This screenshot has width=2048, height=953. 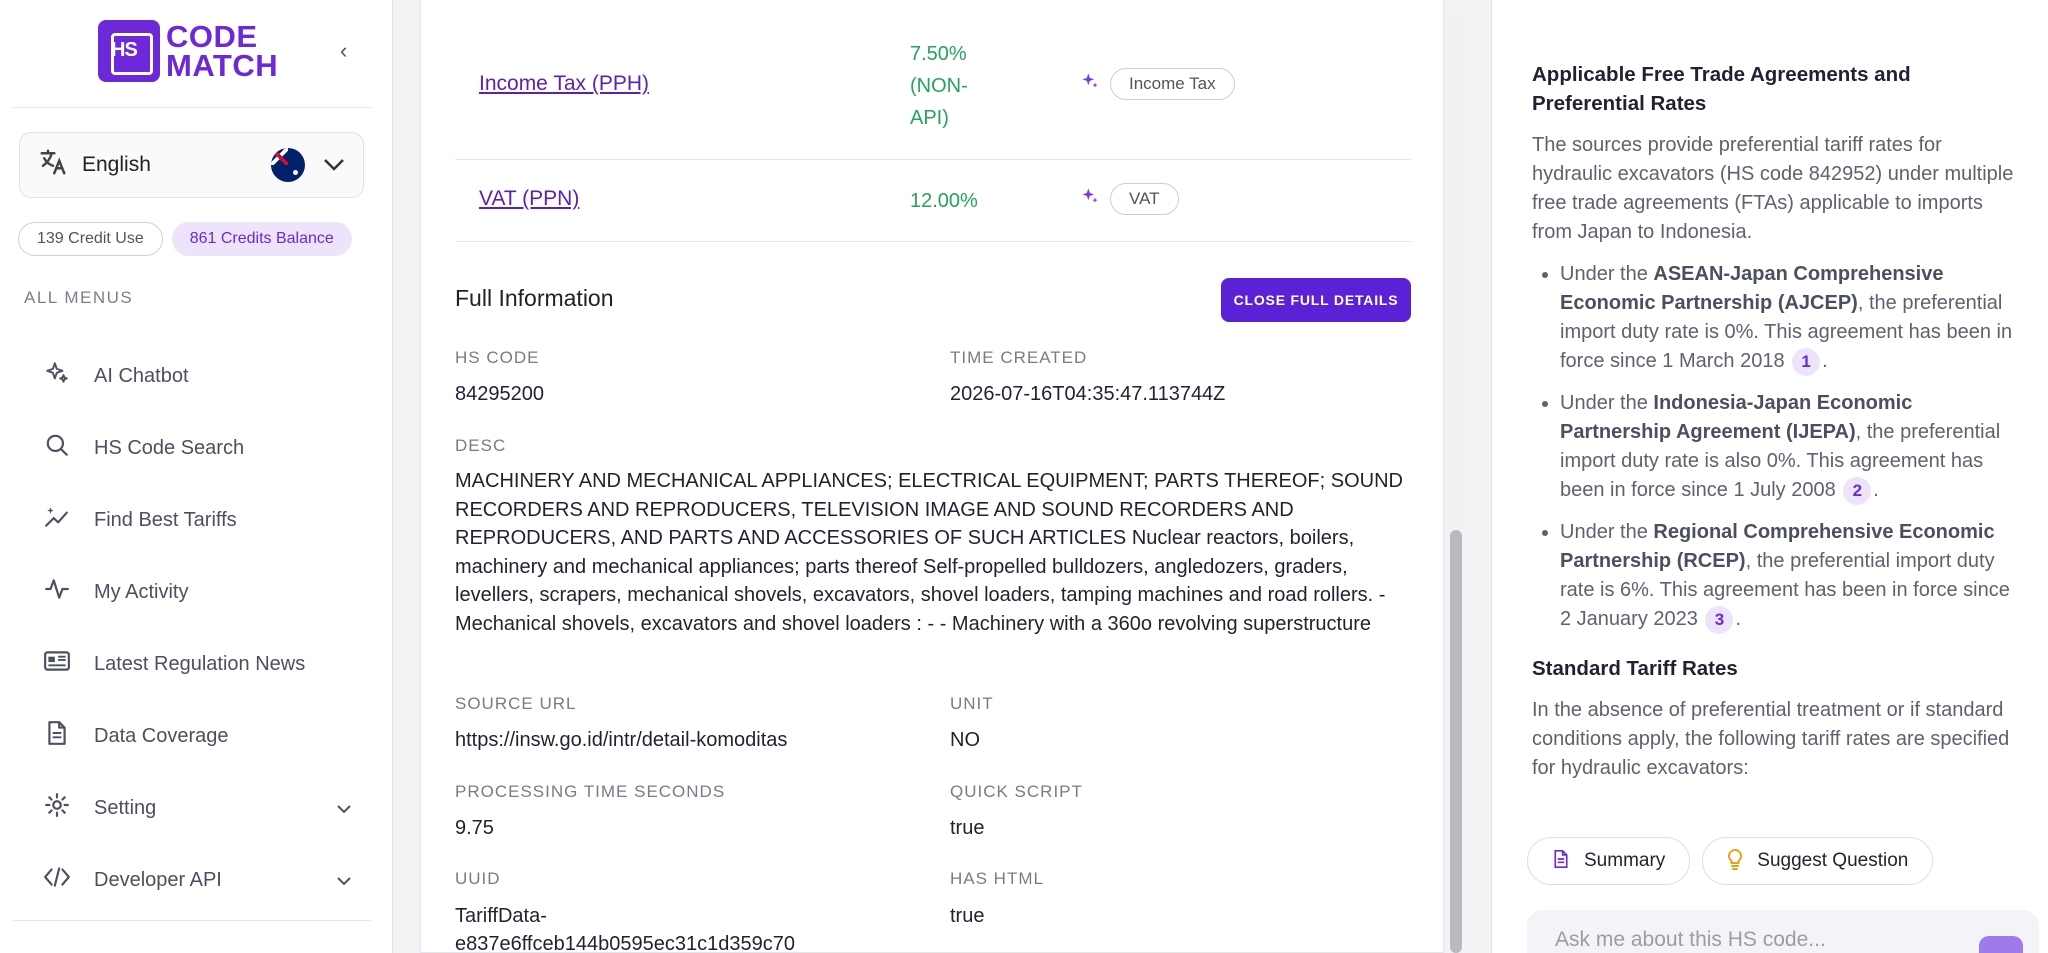 What do you see at coordinates (197, 592) in the screenshot?
I see `sidebar-item-my-activity: My Activity` at bounding box center [197, 592].